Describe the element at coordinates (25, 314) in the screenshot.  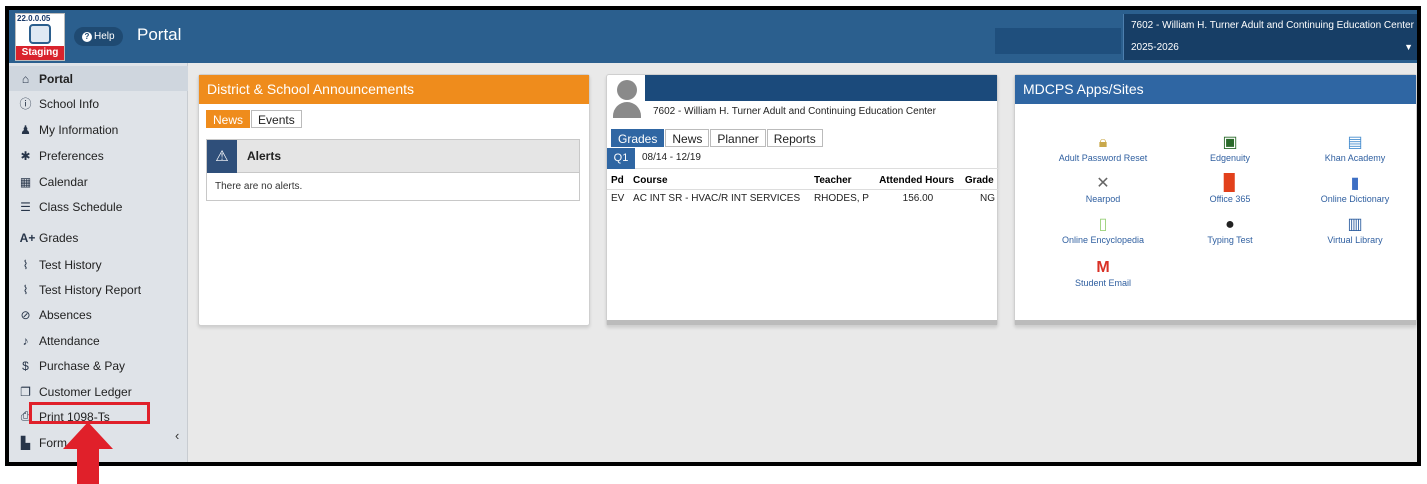
I see `ban-icon: ⊘` at that location.